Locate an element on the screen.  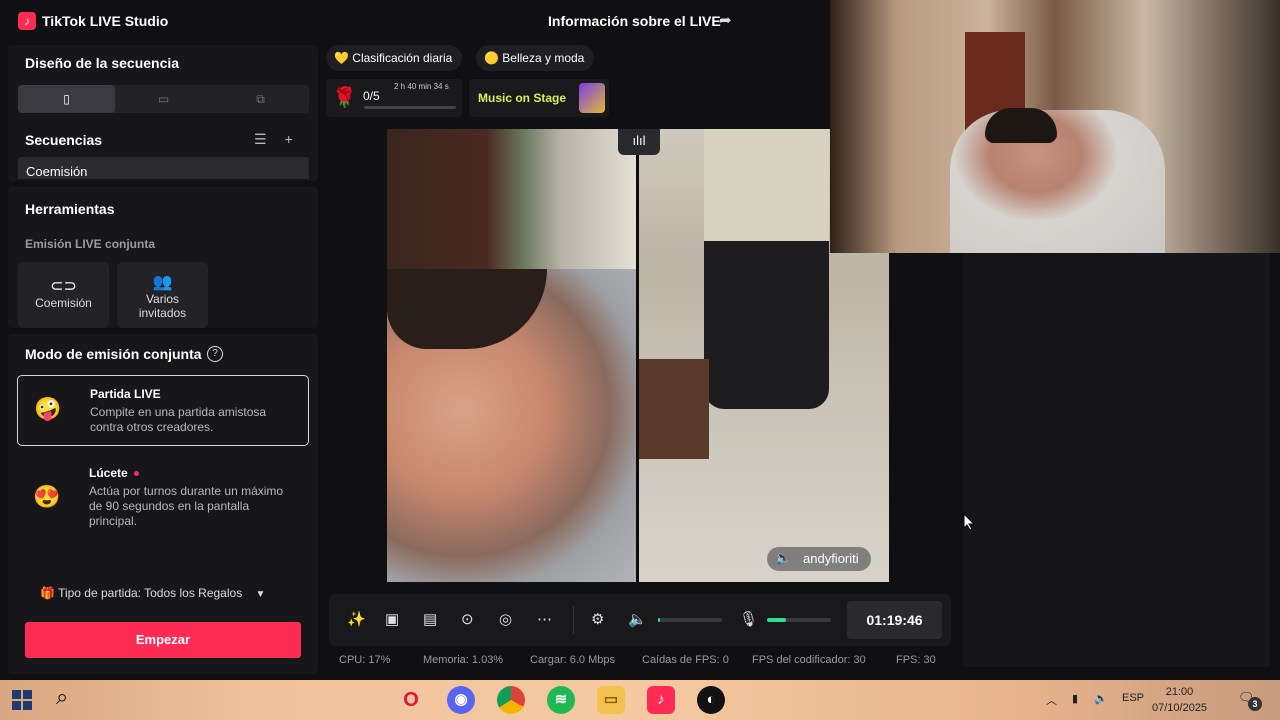
screenshot-icon: ◎ is located at coordinates (505, 619).